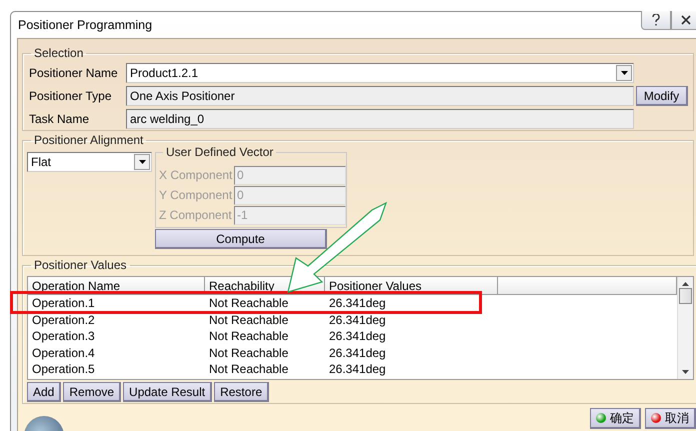 The image size is (696, 431). What do you see at coordinates (219, 152) in the screenshot?
I see `group-title: User Defined Vector` at bounding box center [219, 152].